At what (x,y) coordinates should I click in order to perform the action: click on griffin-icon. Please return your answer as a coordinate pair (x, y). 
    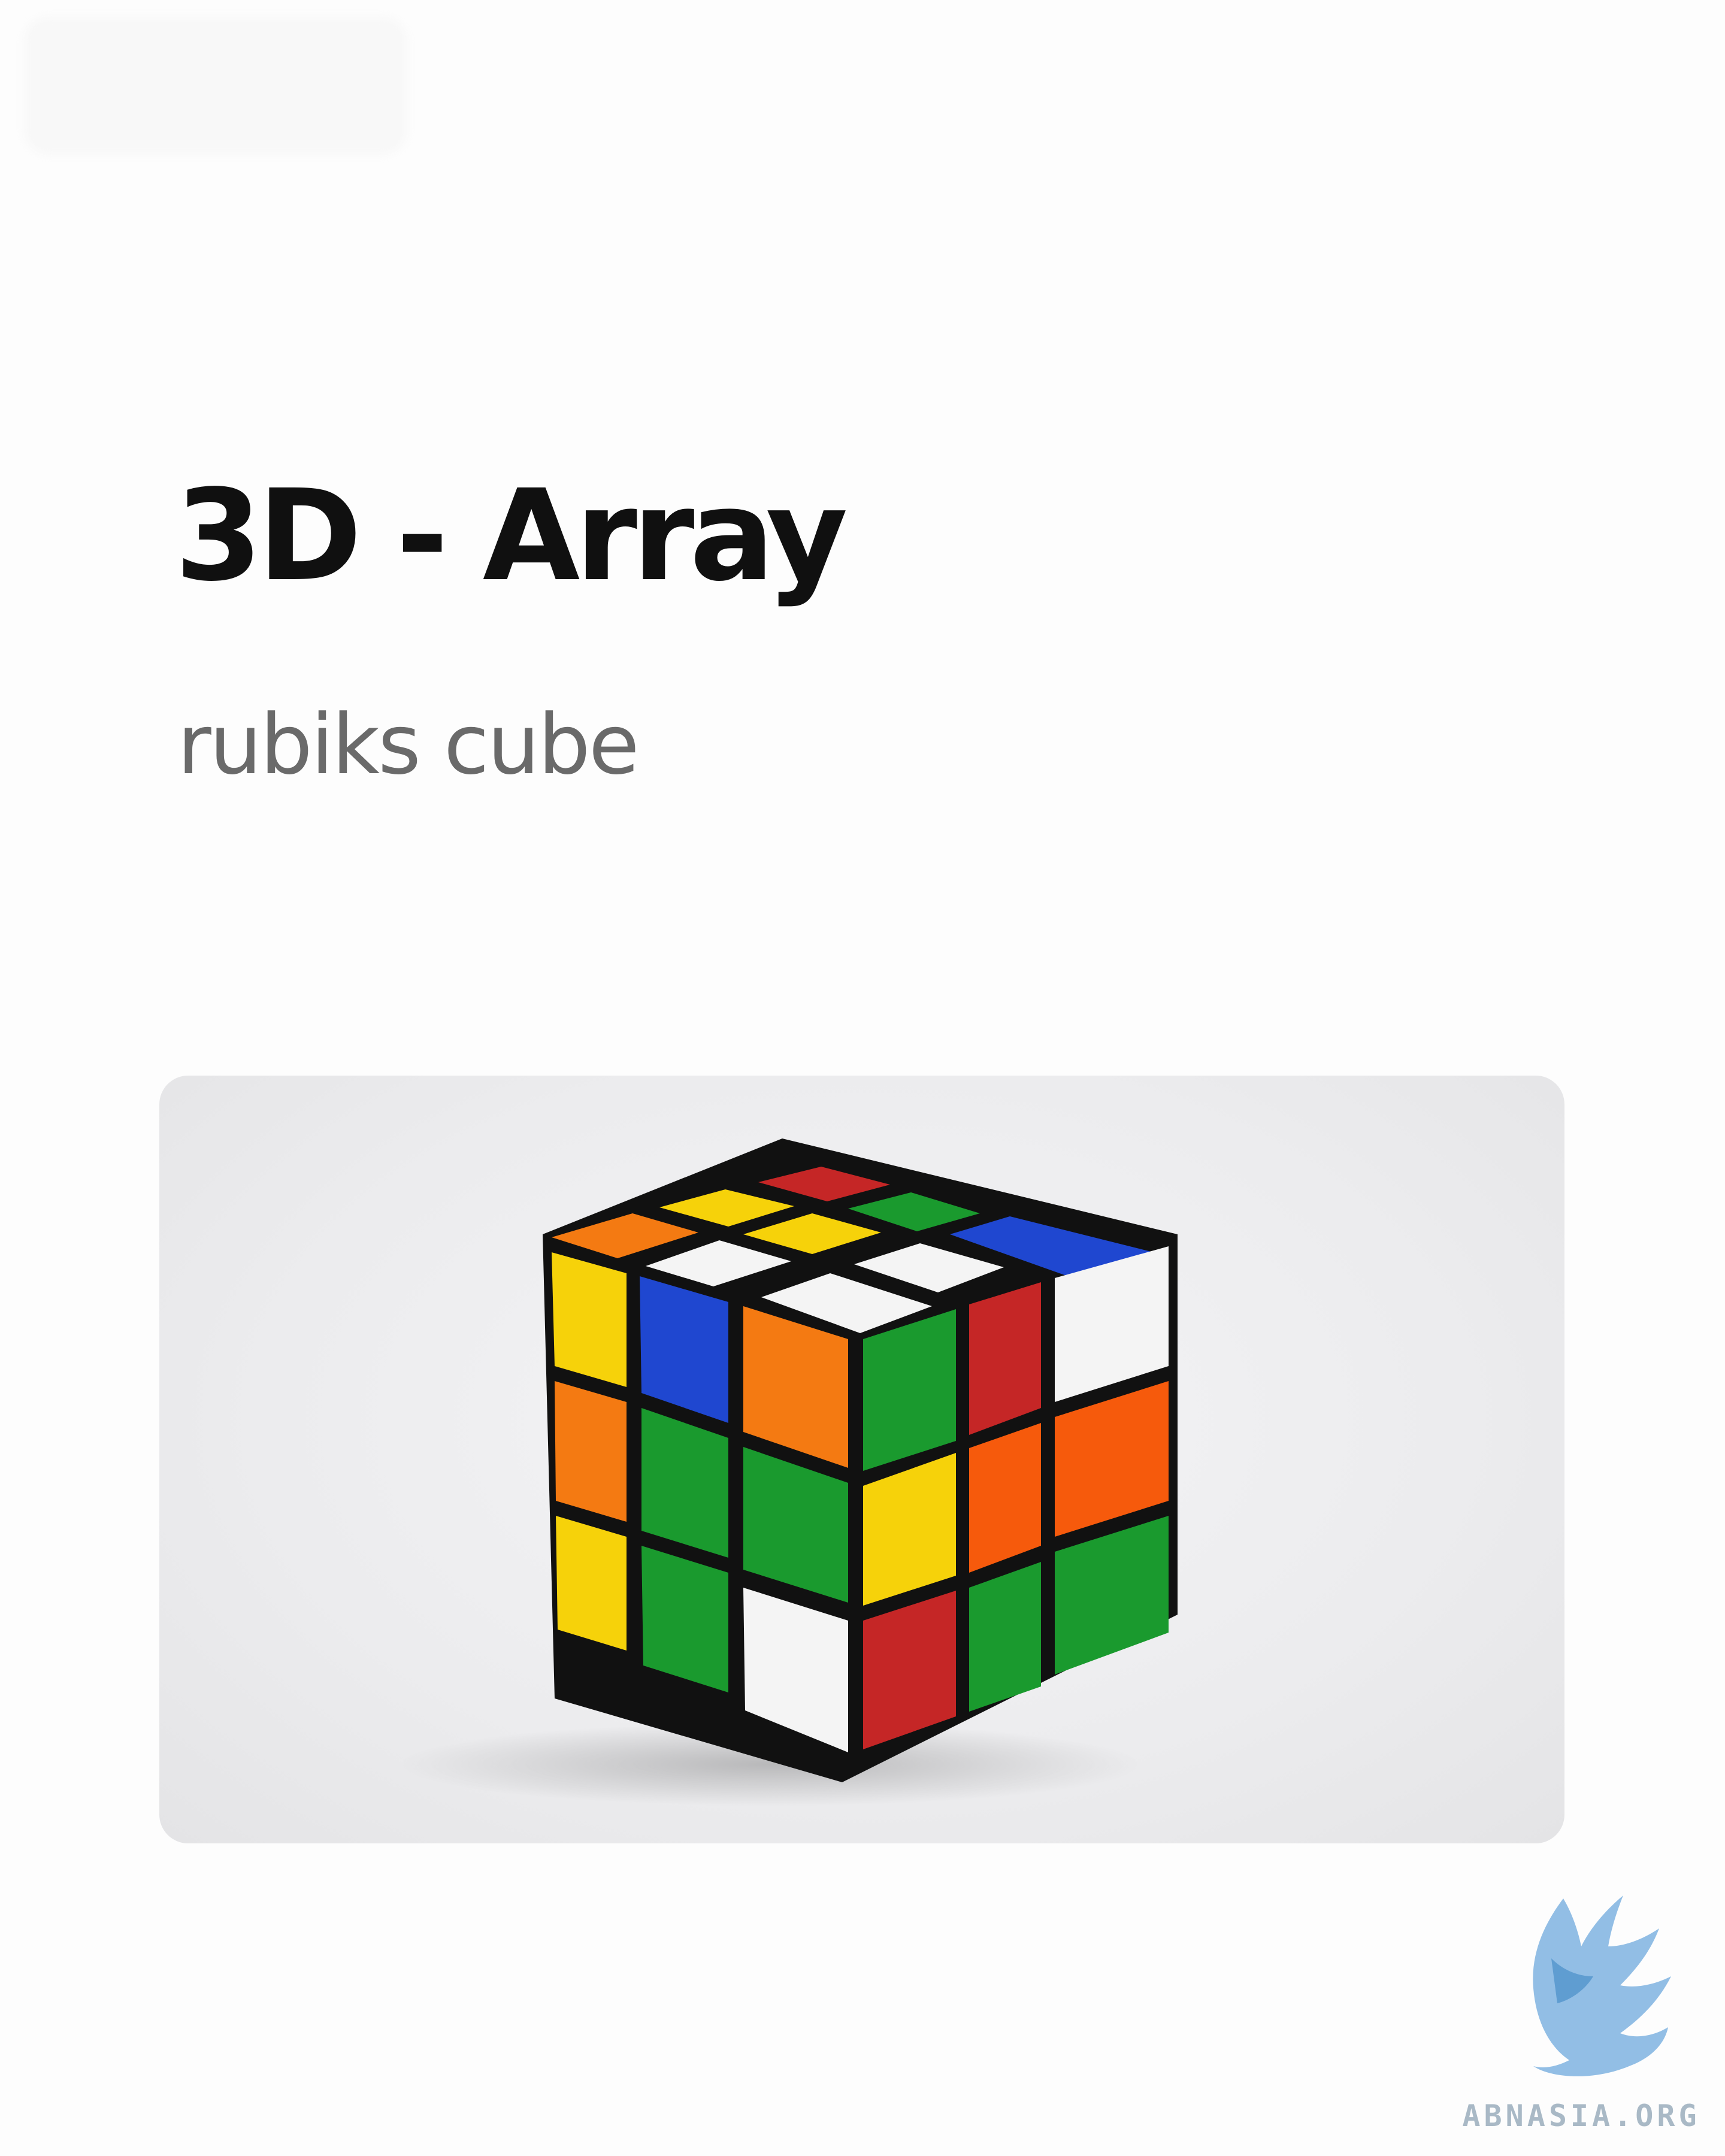
    Looking at the image, I should click on (1602, 1986).